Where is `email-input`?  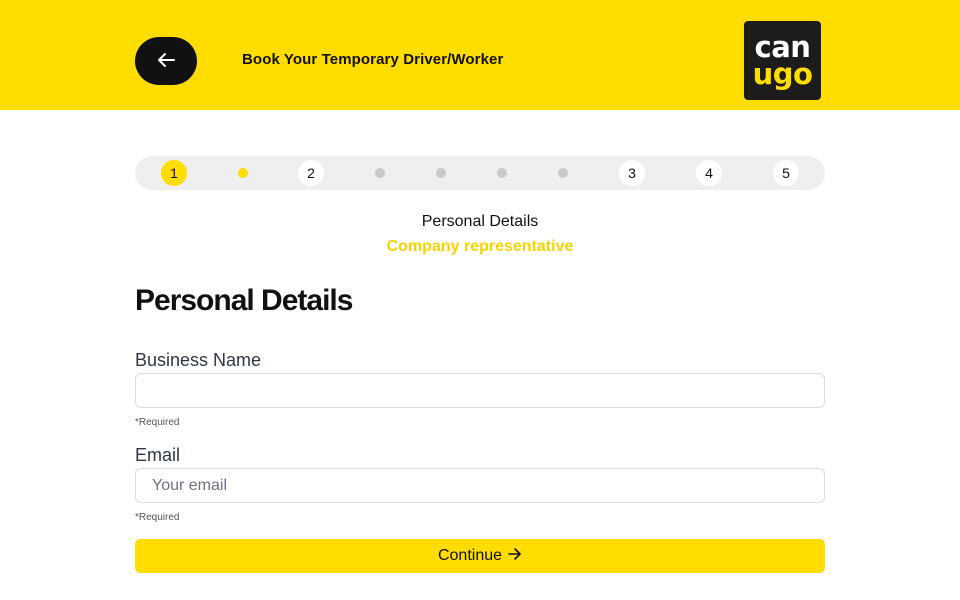
email-input is located at coordinates (480, 485).